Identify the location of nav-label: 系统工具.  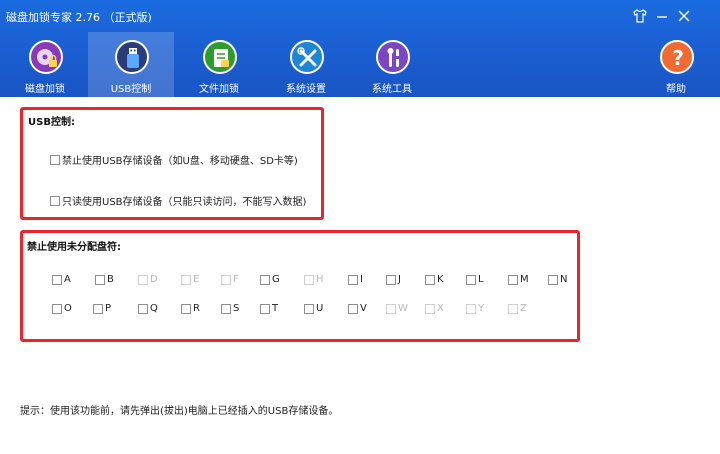
(392, 89).